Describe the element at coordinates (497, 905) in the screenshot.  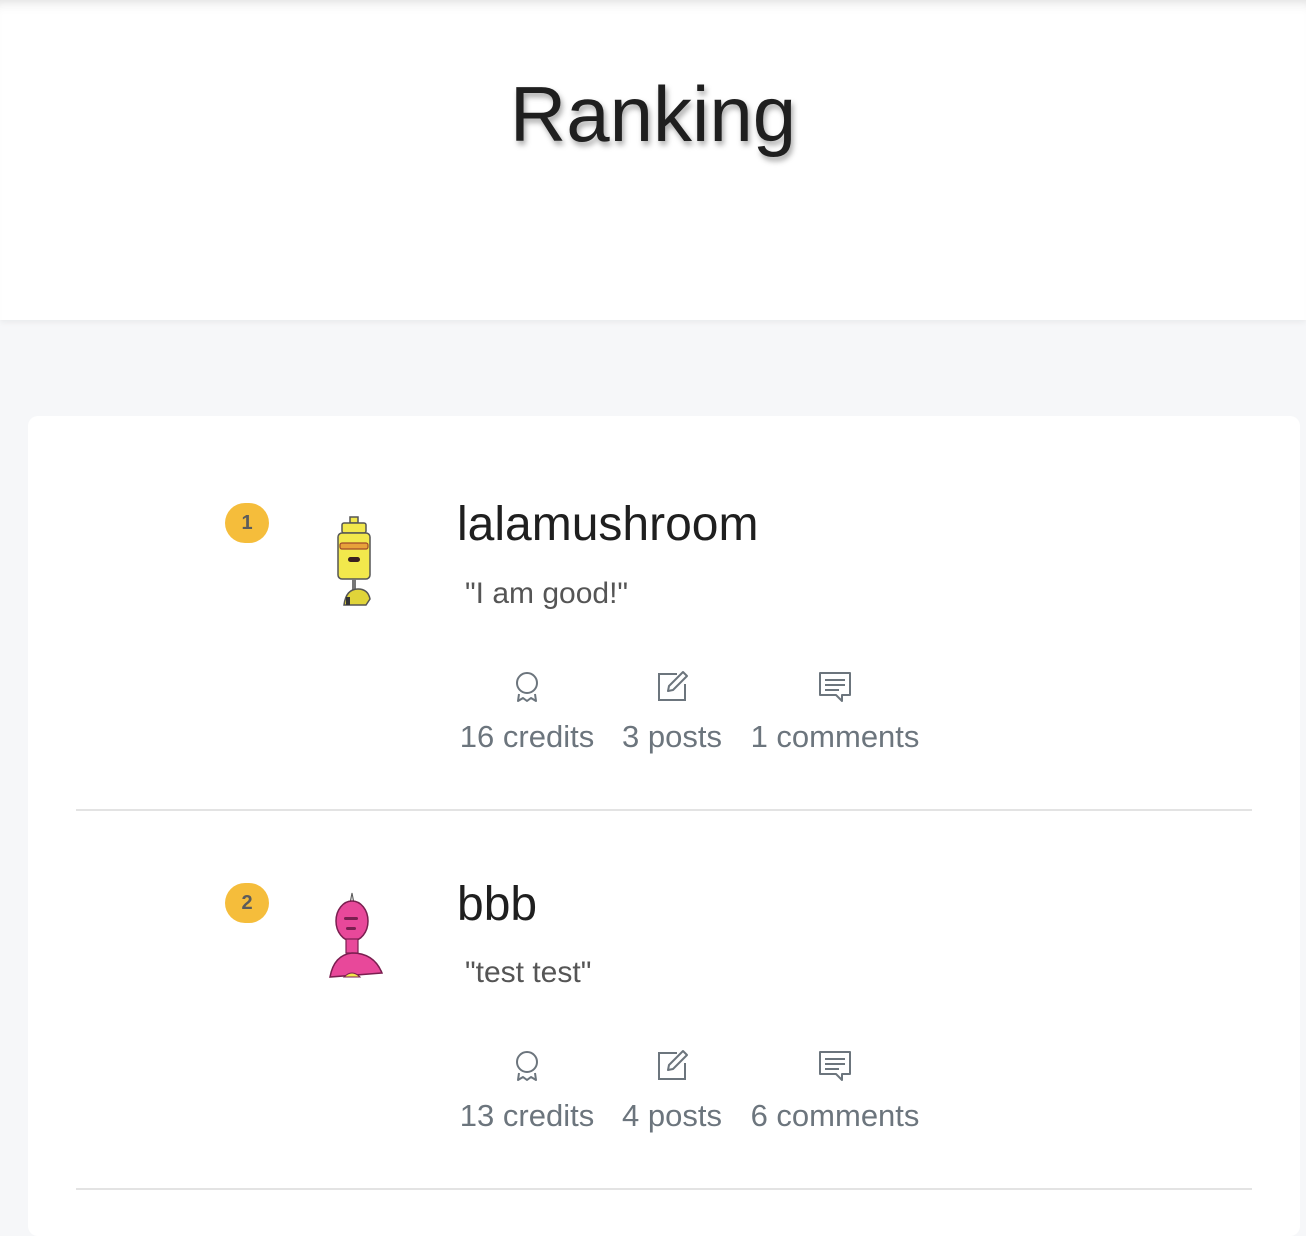
I see `username: bbb` at that location.